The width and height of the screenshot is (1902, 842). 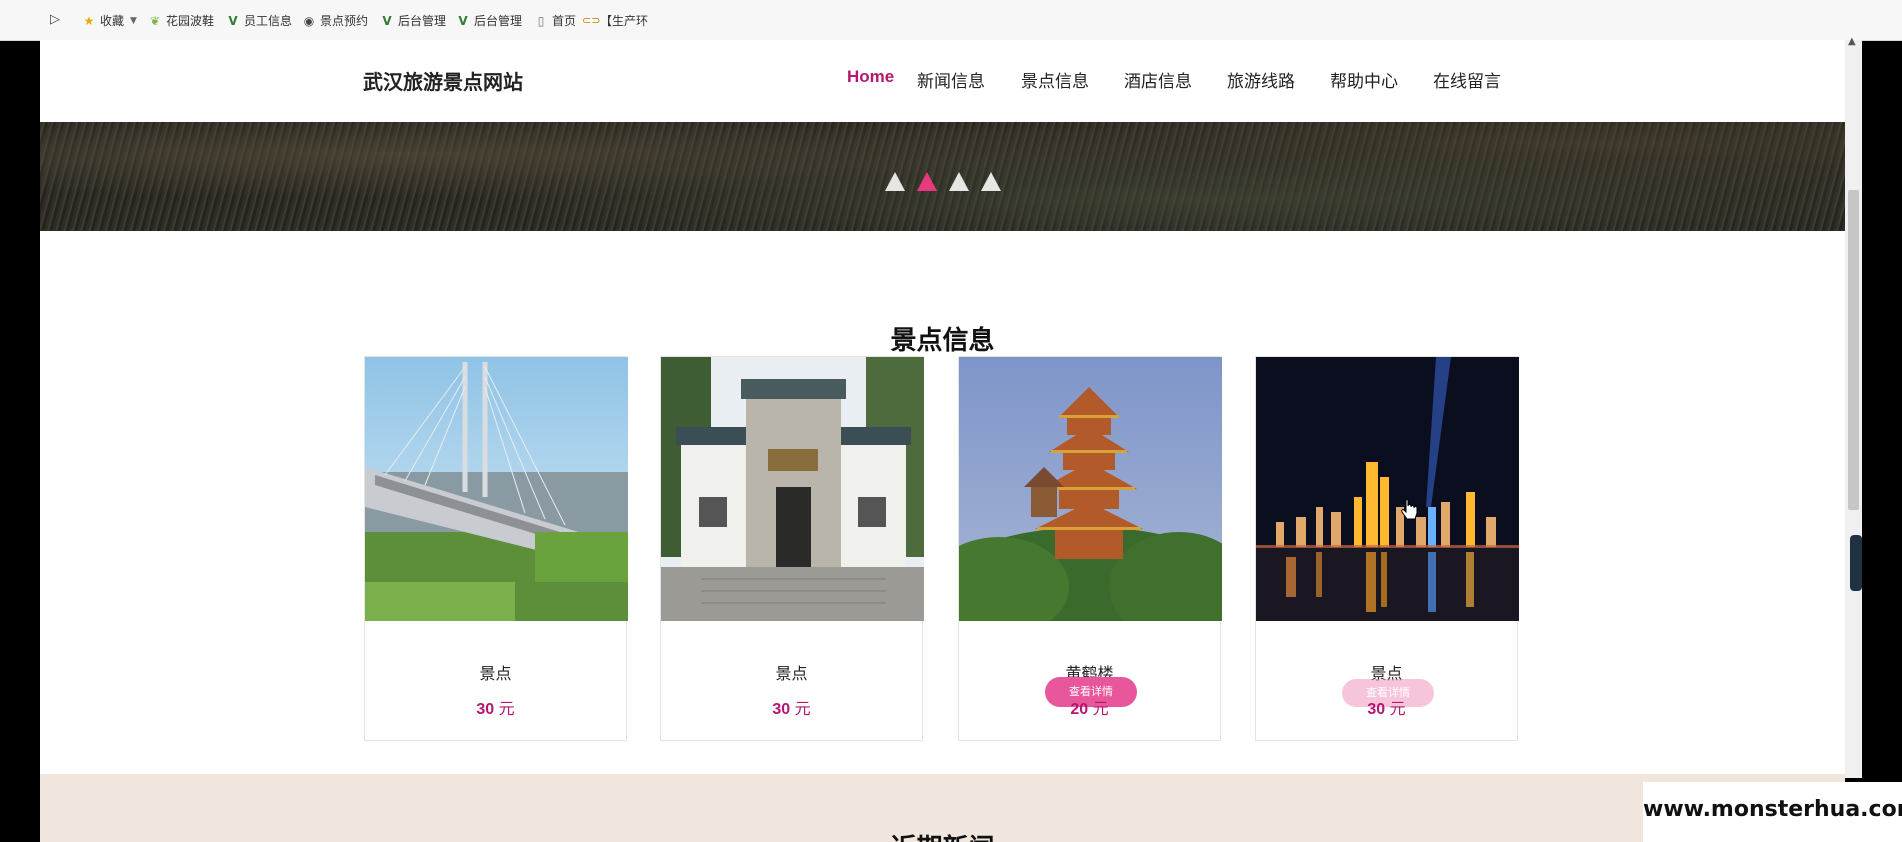 I want to click on section-title: 景点信息, so click(x=942, y=340).